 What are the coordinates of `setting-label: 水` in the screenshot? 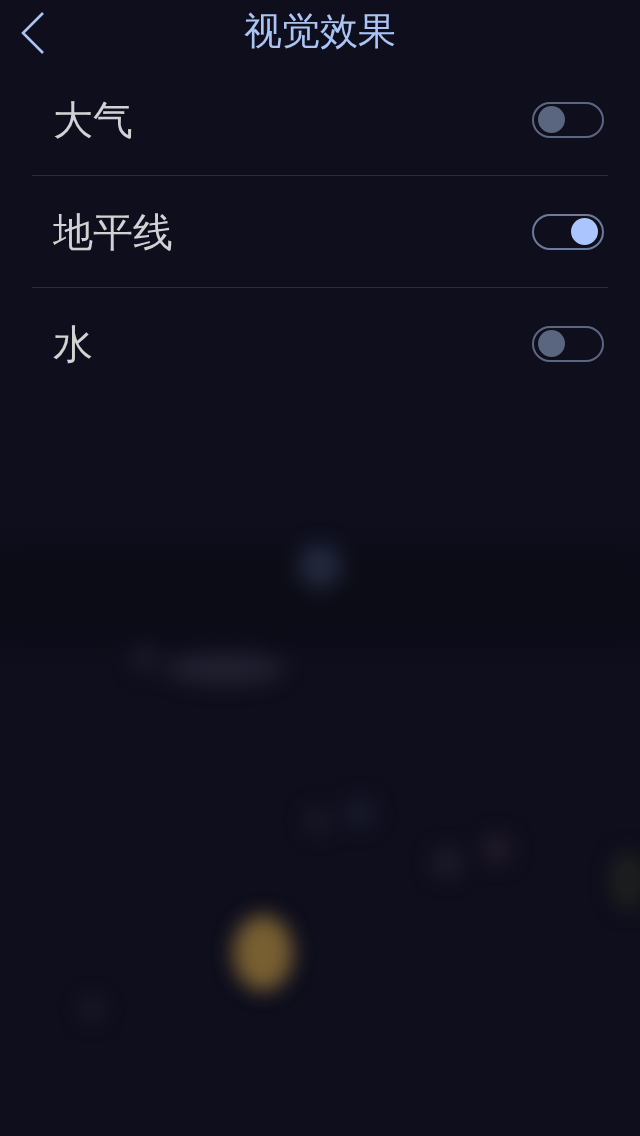 It's located at (73, 343).